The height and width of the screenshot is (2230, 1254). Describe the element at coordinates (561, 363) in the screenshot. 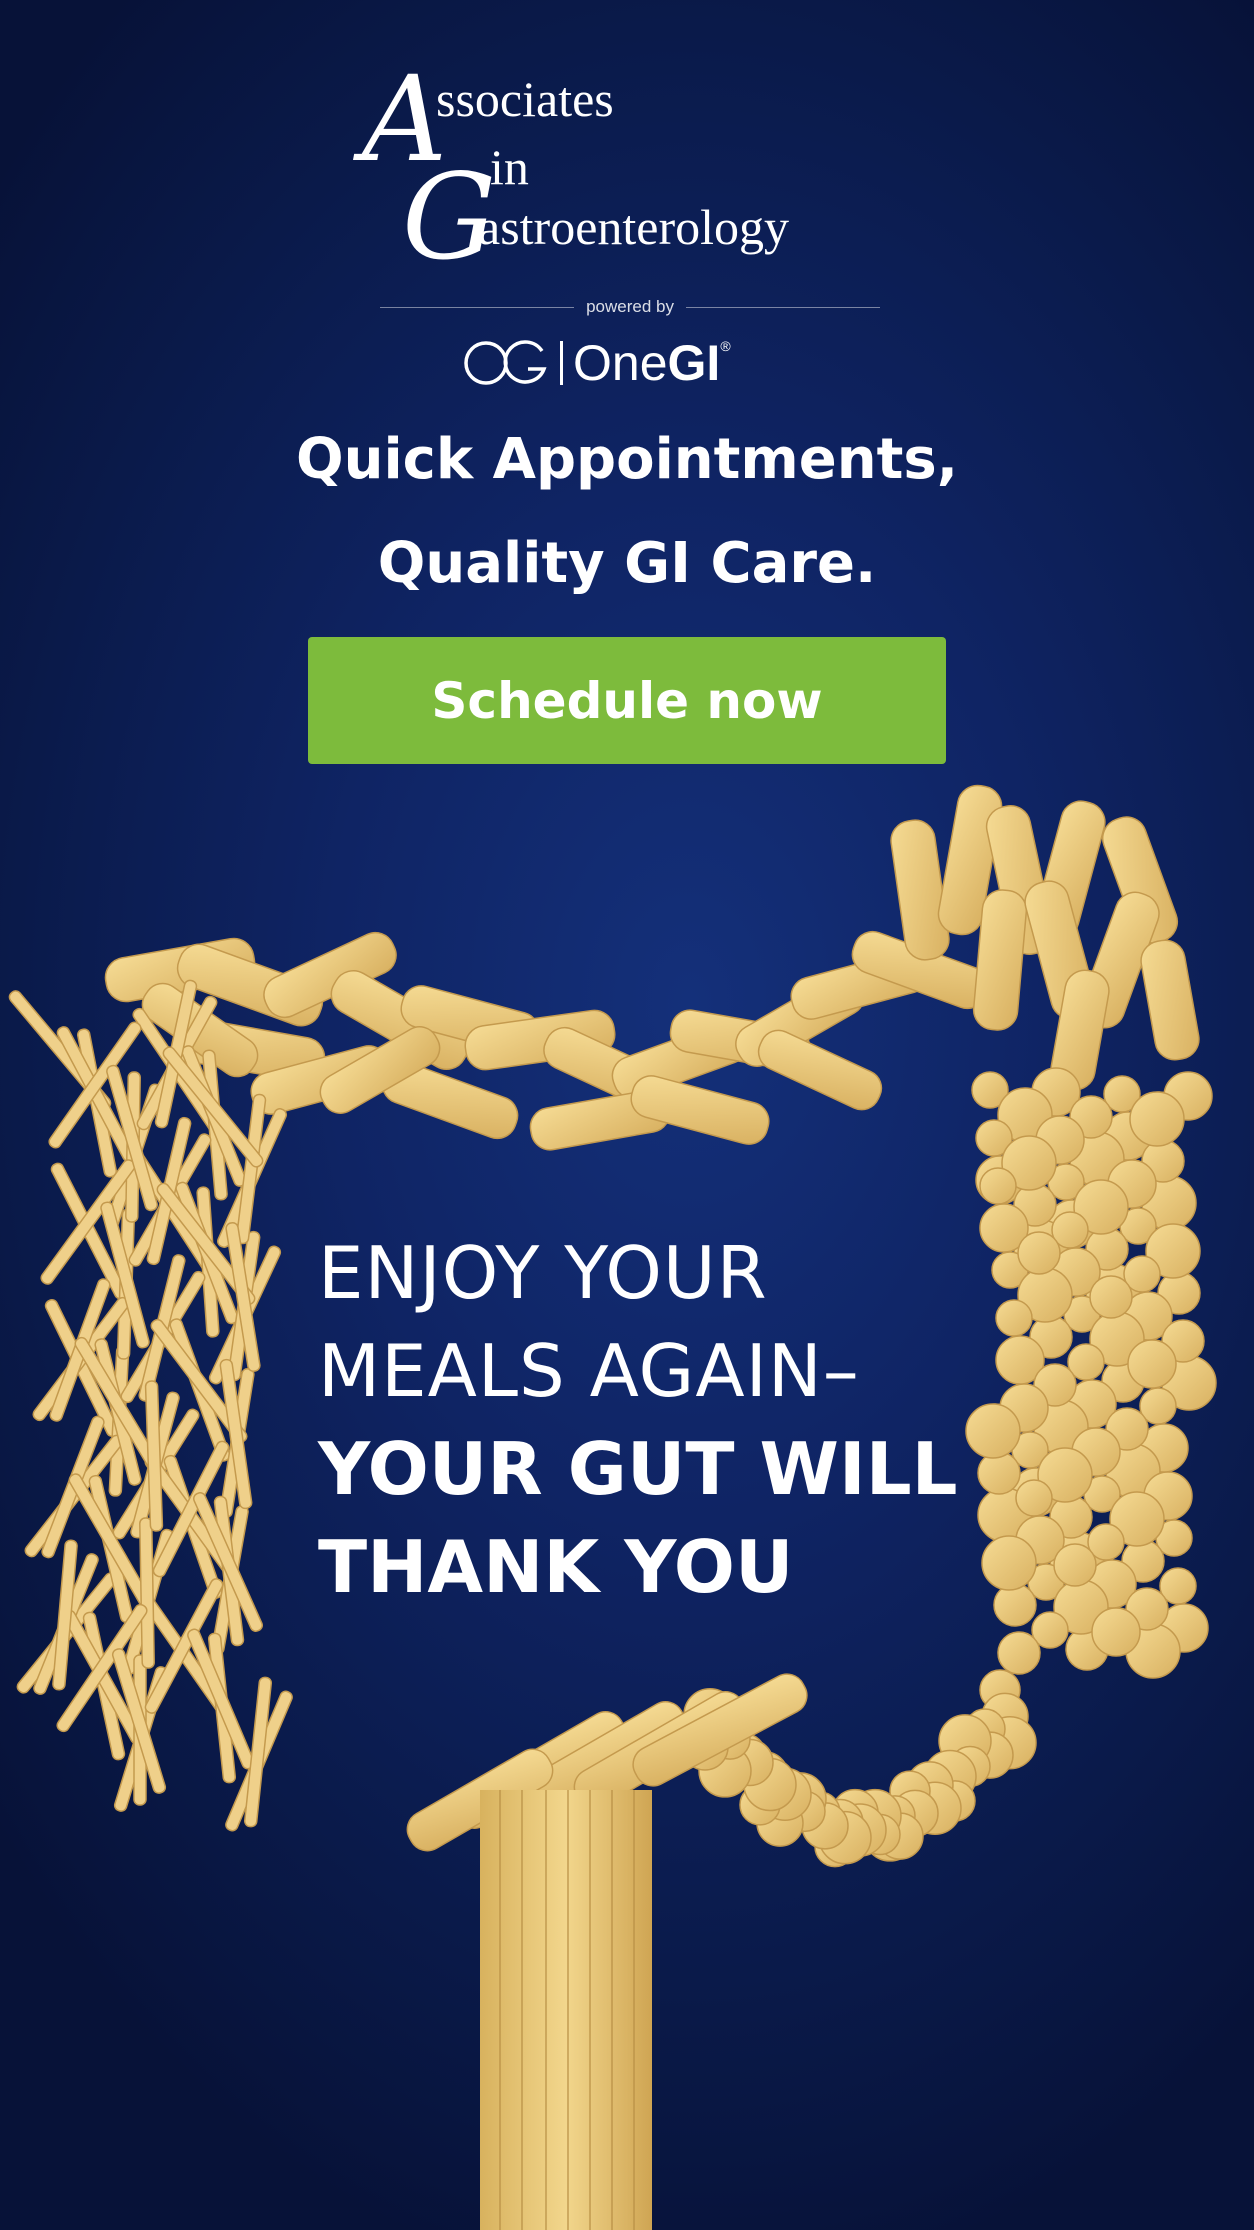

I see `logo-separator` at that location.